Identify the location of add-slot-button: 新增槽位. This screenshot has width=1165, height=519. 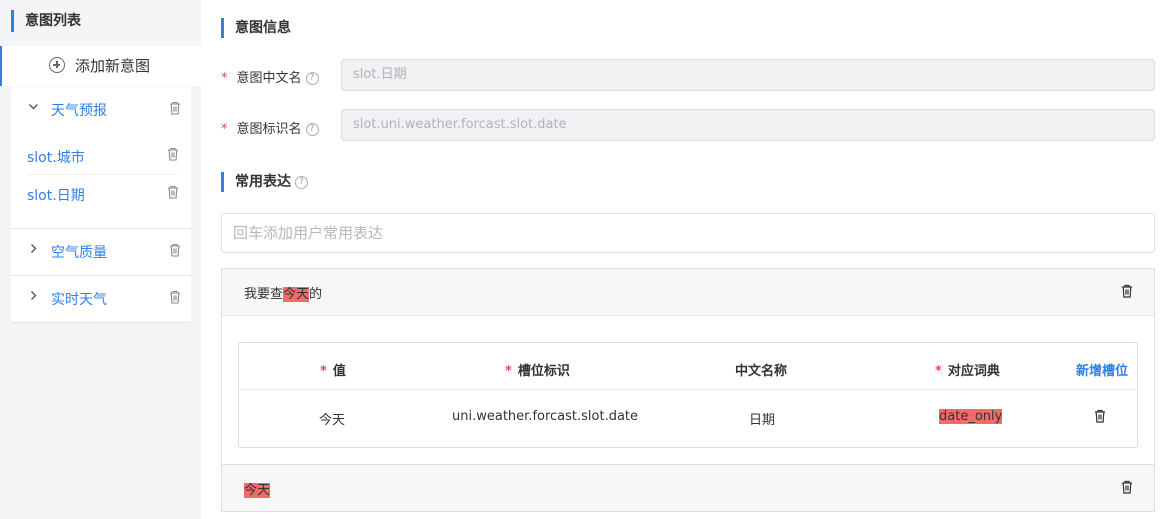
(1102, 369).